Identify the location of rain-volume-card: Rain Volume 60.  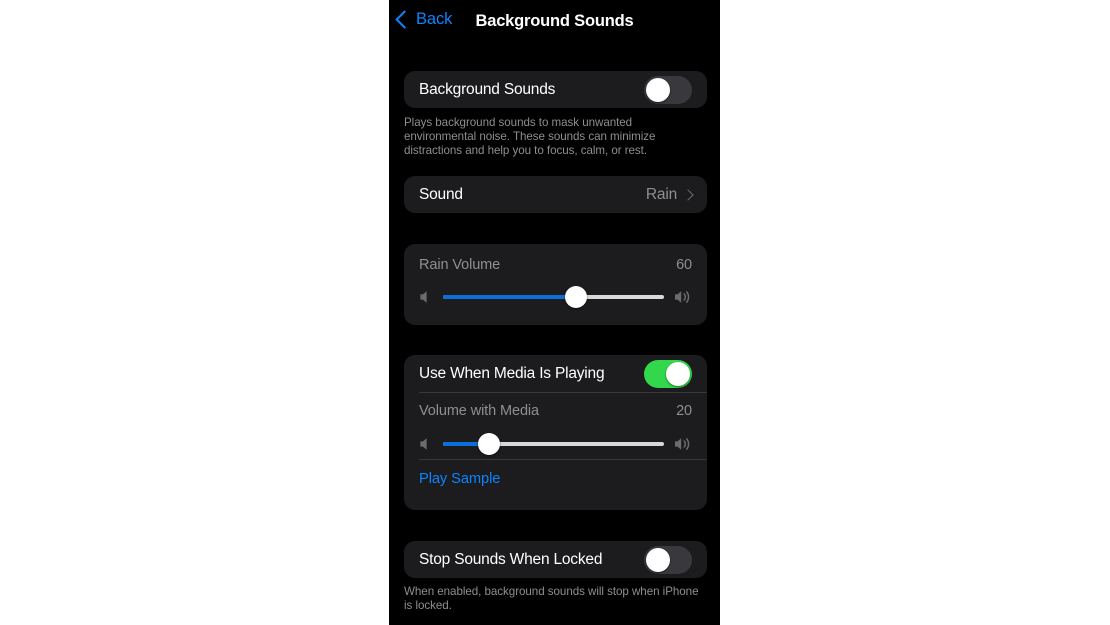
(555, 284).